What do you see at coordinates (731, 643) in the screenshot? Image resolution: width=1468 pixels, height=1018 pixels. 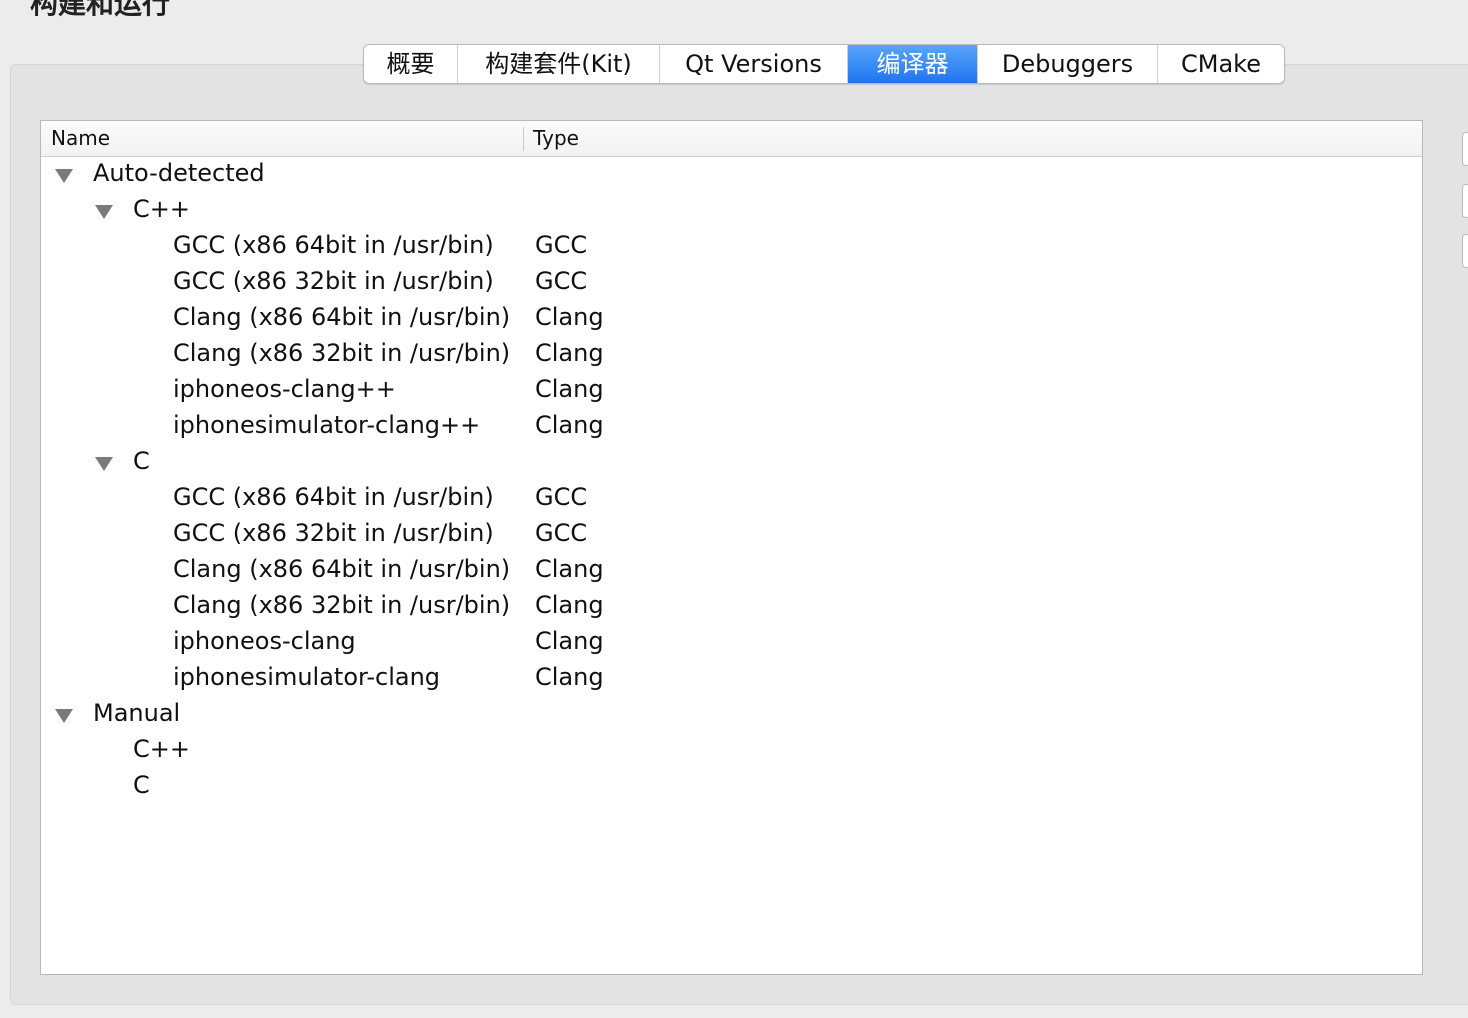 I see `tree-item-compiler: iphoneos-clang Clang` at bounding box center [731, 643].